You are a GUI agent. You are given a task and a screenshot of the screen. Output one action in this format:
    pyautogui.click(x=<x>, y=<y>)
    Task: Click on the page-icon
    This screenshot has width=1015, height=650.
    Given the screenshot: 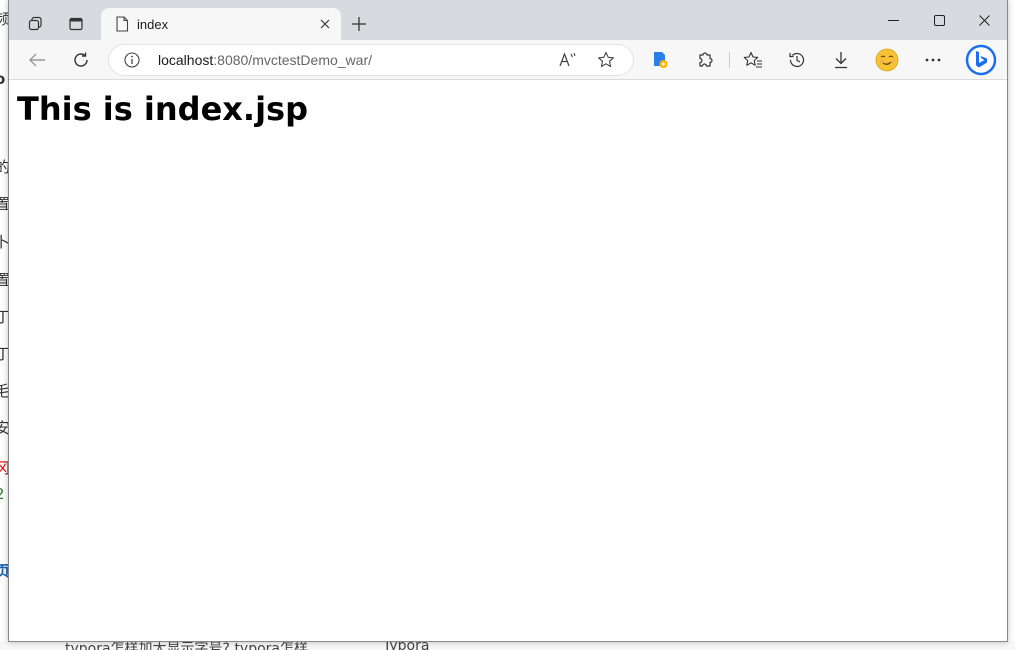 What is the action you would take?
    pyautogui.click(x=122, y=24)
    